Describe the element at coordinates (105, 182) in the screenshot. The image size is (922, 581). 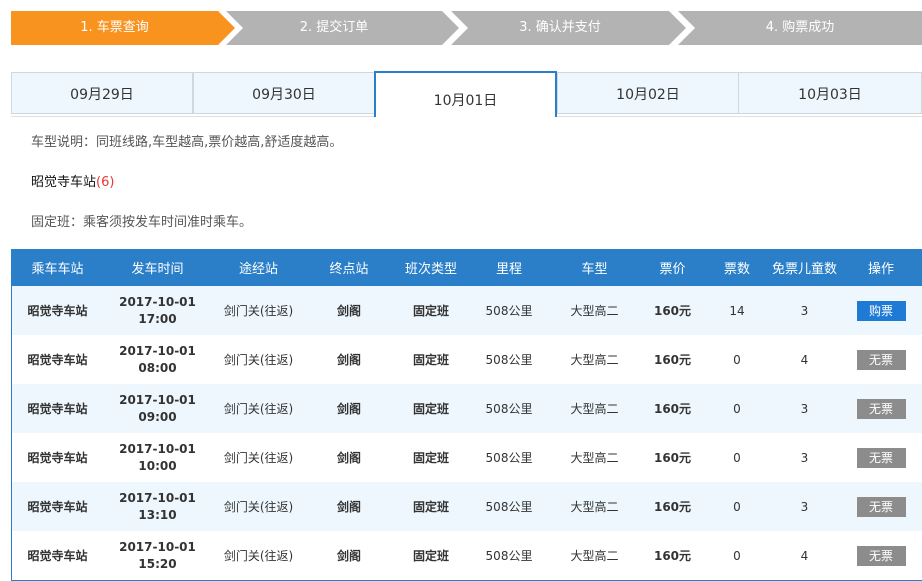
I see `station-count: (6)` at that location.